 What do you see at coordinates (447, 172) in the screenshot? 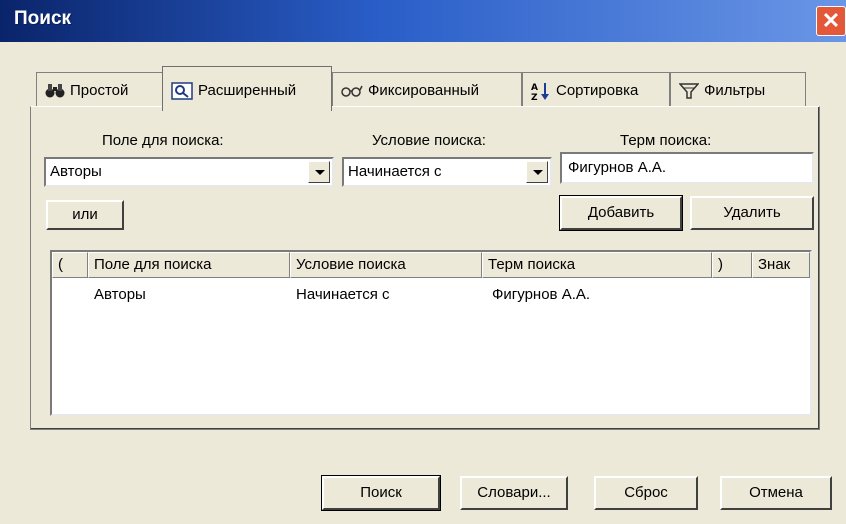
I see `condition-select: Начинается с` at bounding box center [447, 172].